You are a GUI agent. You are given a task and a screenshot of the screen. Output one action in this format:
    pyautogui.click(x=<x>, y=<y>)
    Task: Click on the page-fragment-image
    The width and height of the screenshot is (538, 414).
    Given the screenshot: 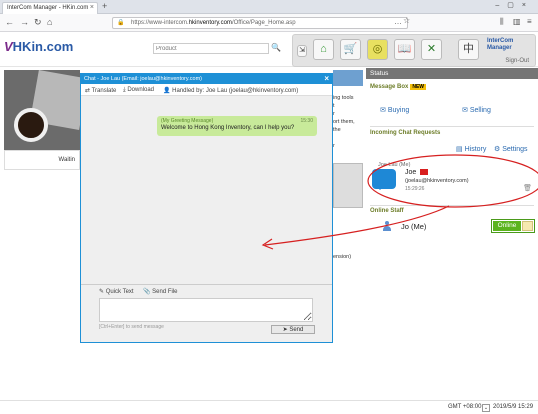 What is the action you would take?
    pyautogui.click(x=348, y=185)
    